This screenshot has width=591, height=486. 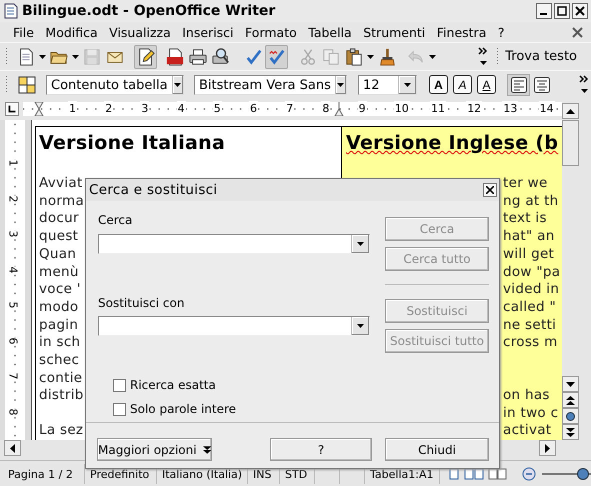 I want to click on double-up-arrow-icon, so click(x=570, y=400).